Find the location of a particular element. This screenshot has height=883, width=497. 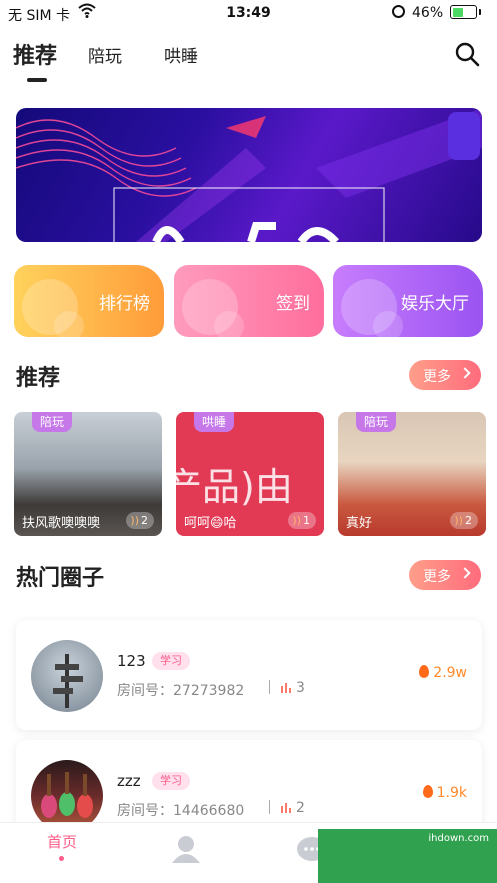

battery-icon is located at coordinates (463, 12).